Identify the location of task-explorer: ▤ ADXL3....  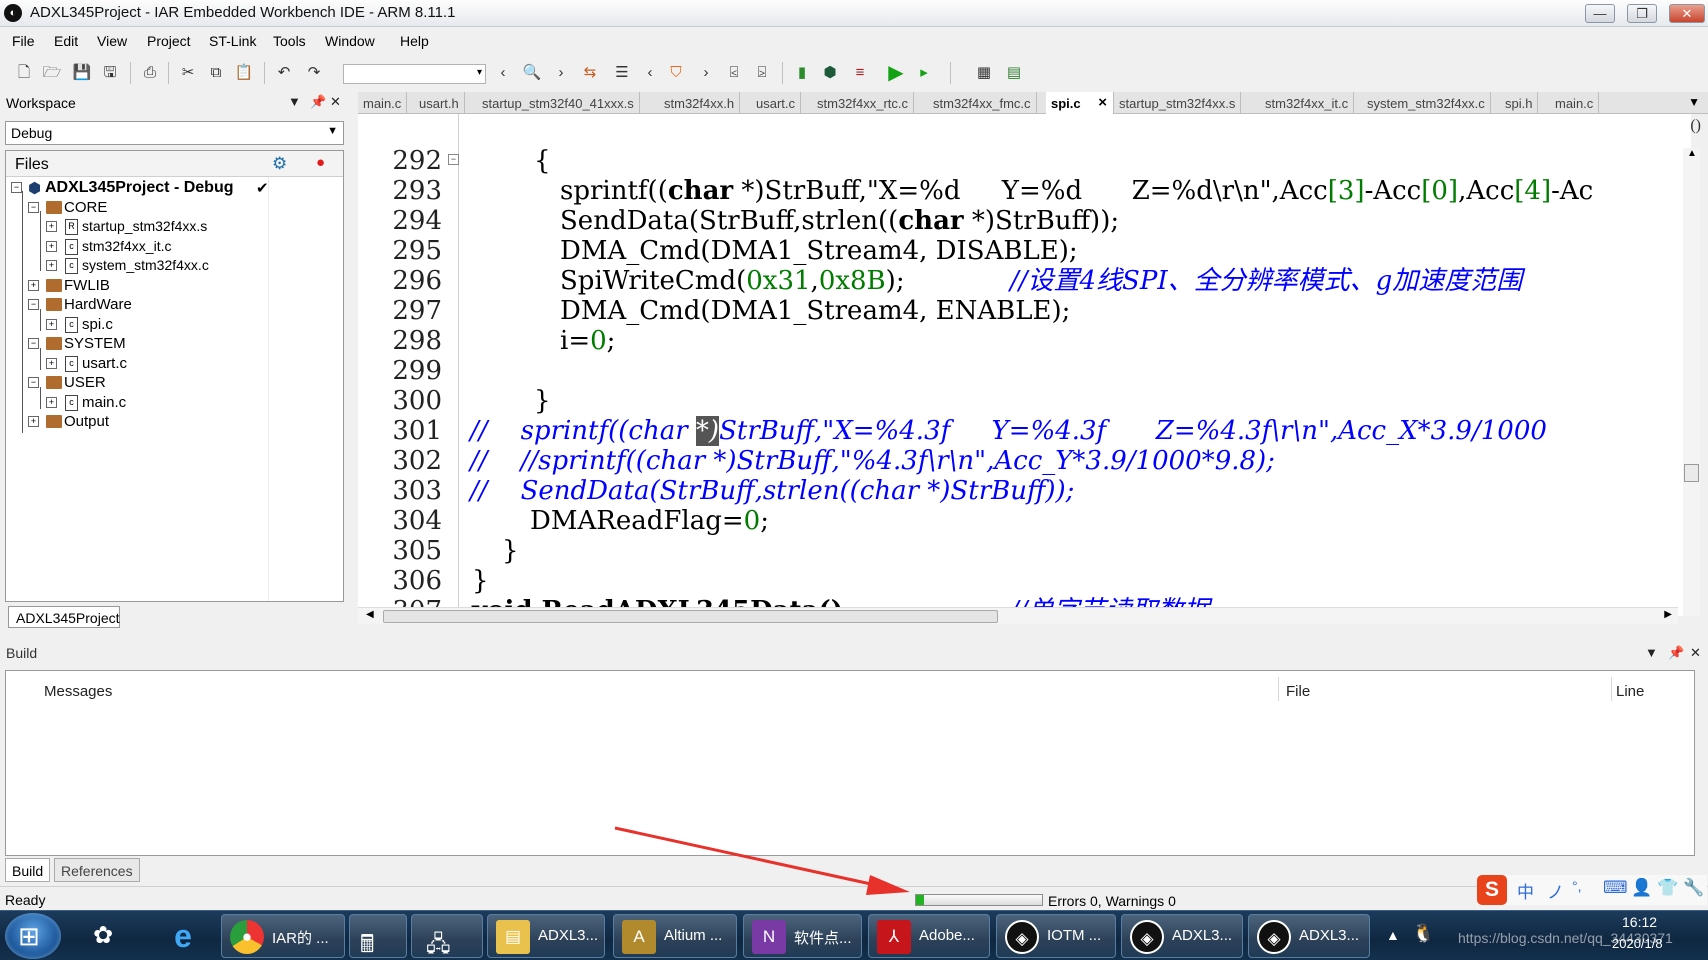
(546, 936).